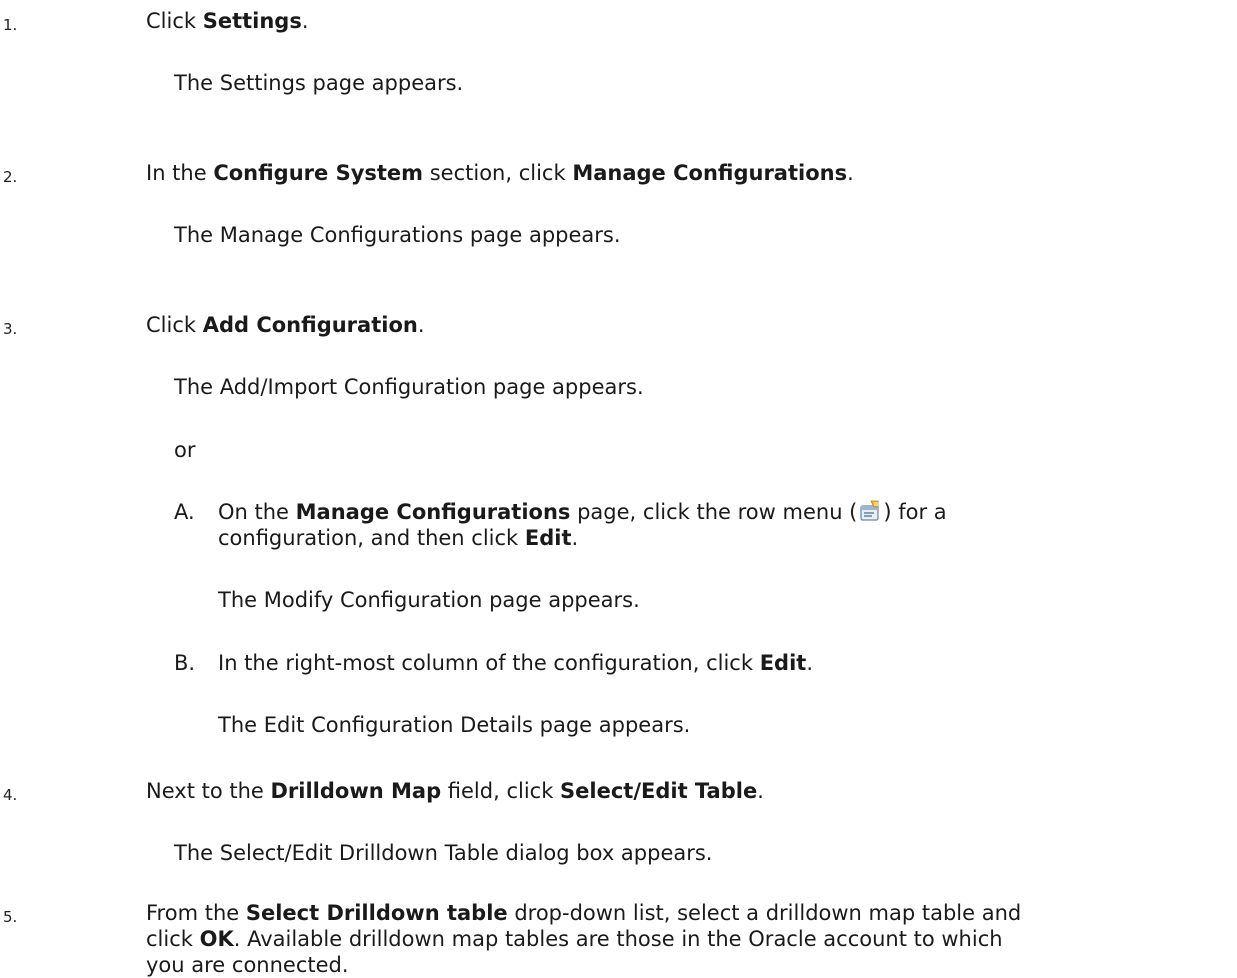 This screenshot has width=1237, height=978. Describe the element at coordinates (310, 325) in the screenshot. I see `ui-term: Add Configuration` at that location.